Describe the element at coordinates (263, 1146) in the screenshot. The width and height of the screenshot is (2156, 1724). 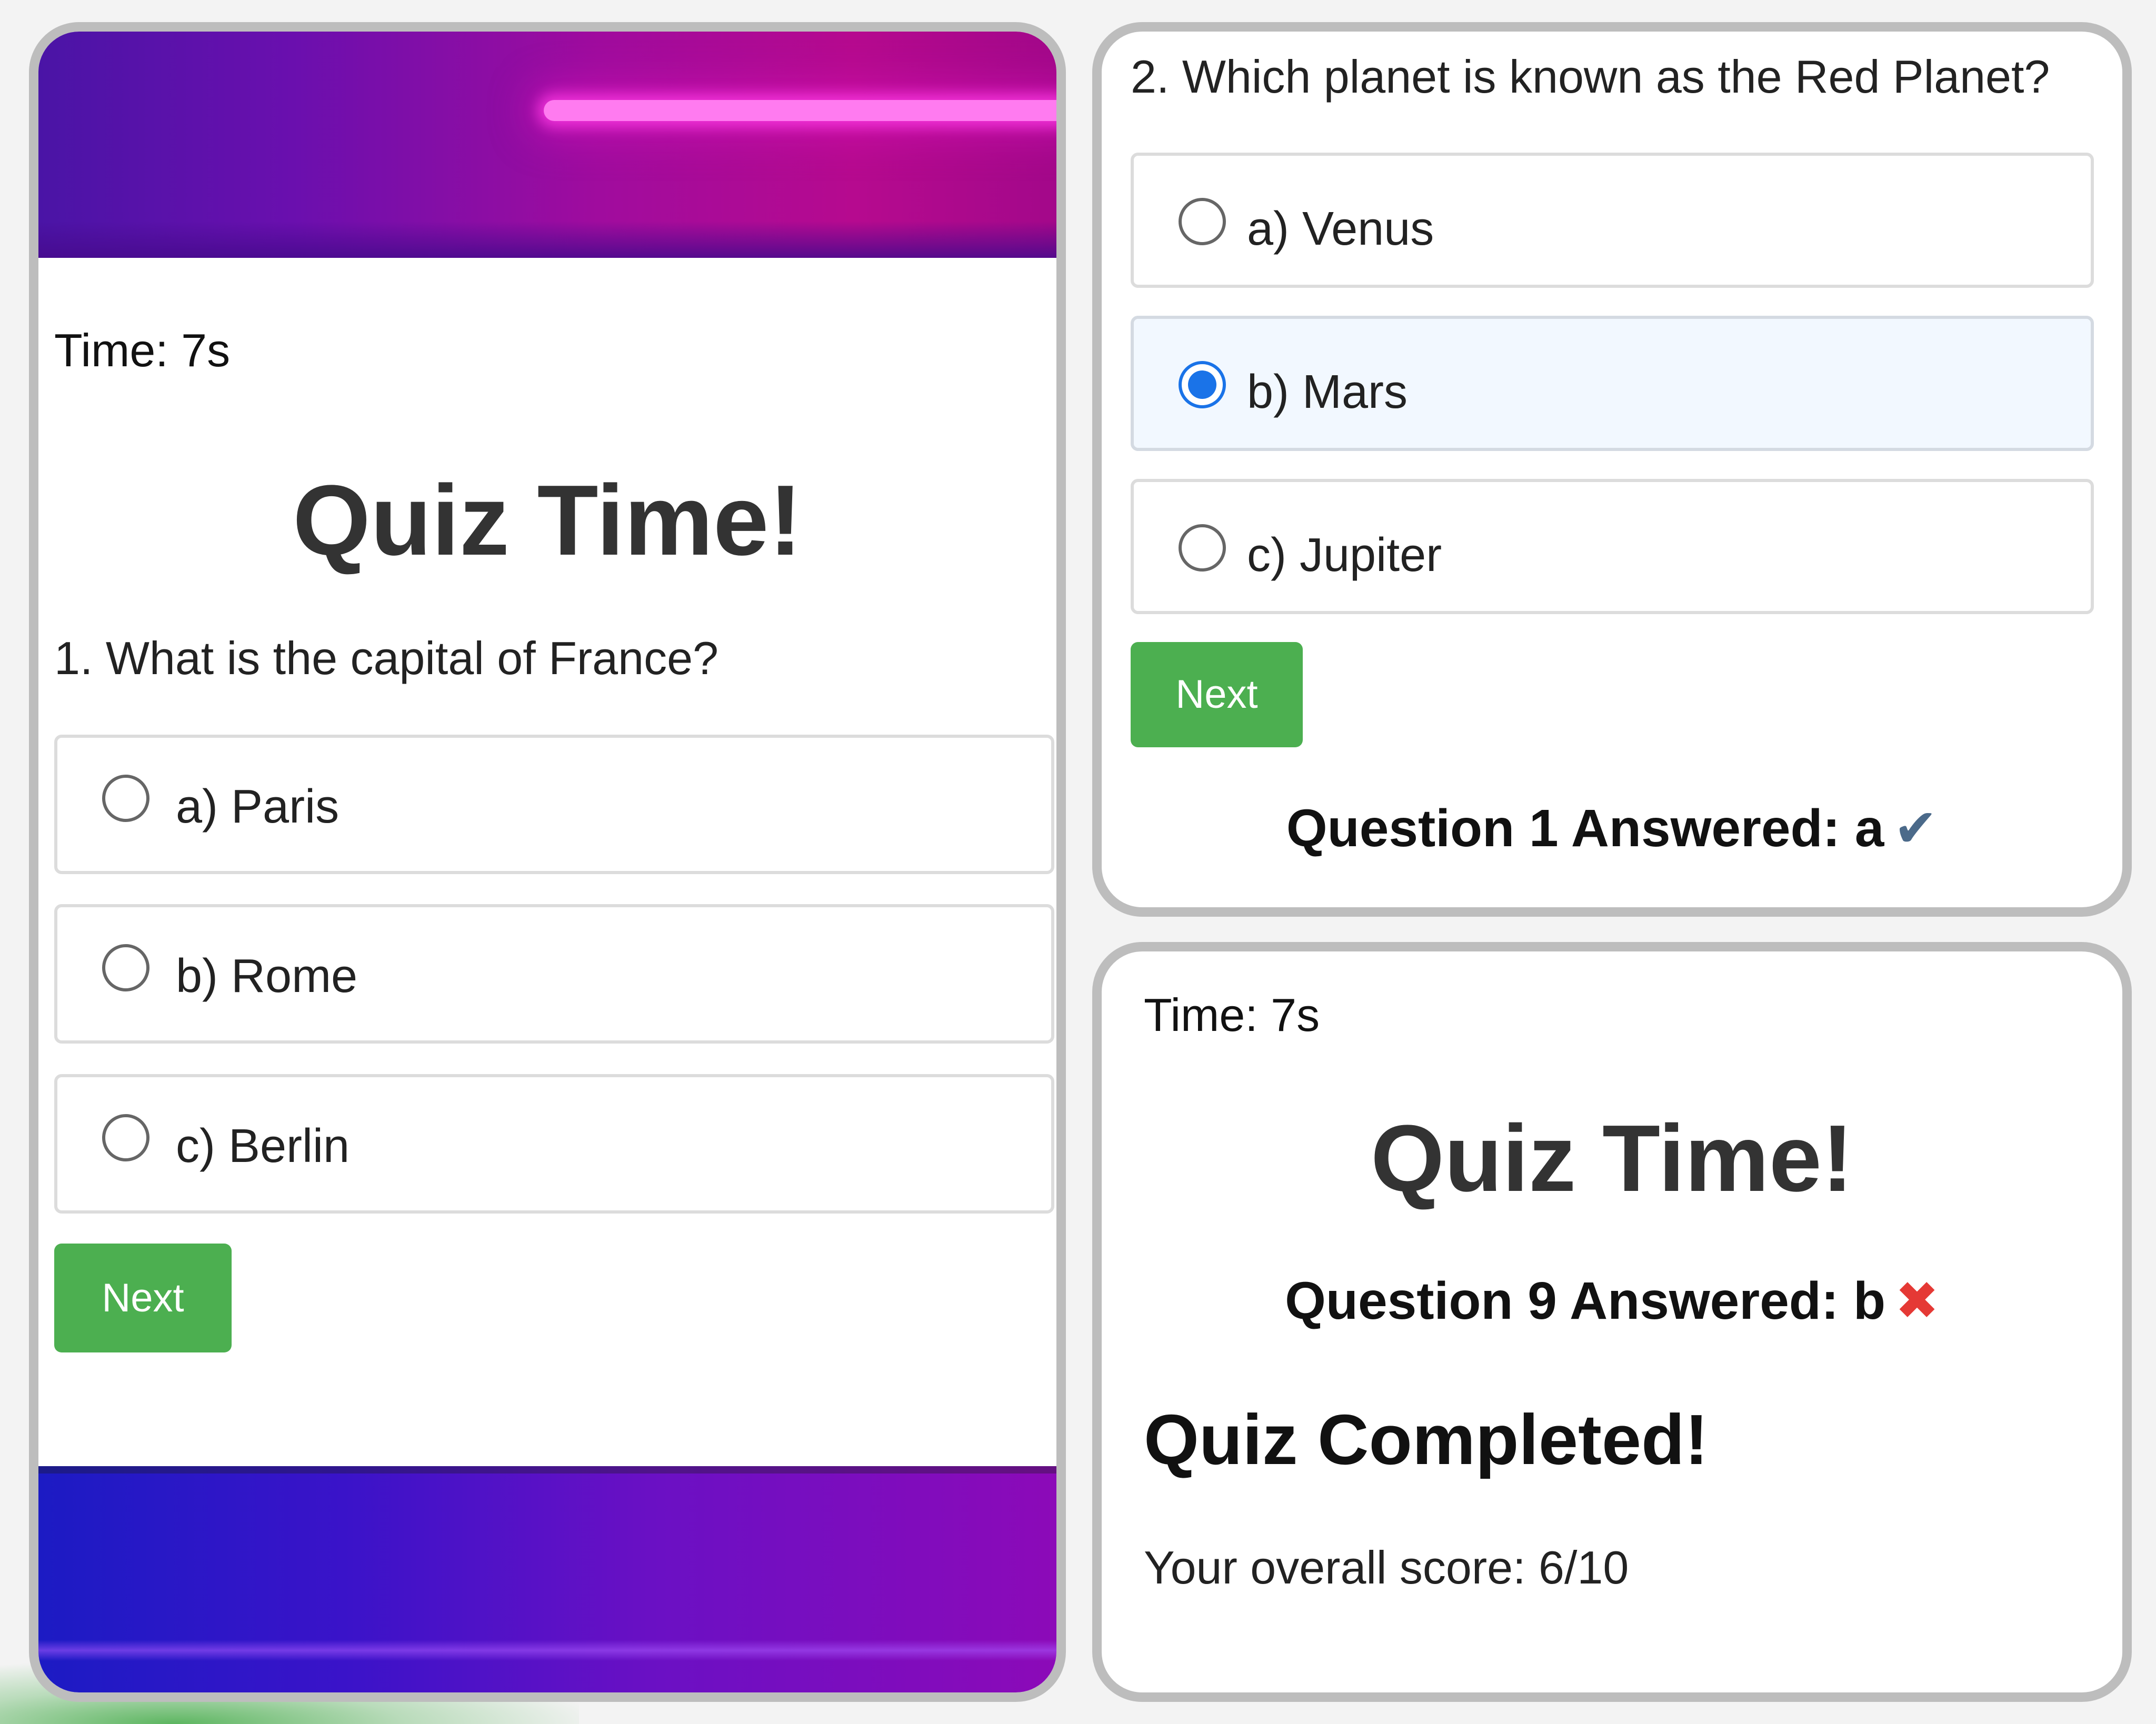
I see `option-label-c: c) Berlin` at that location.